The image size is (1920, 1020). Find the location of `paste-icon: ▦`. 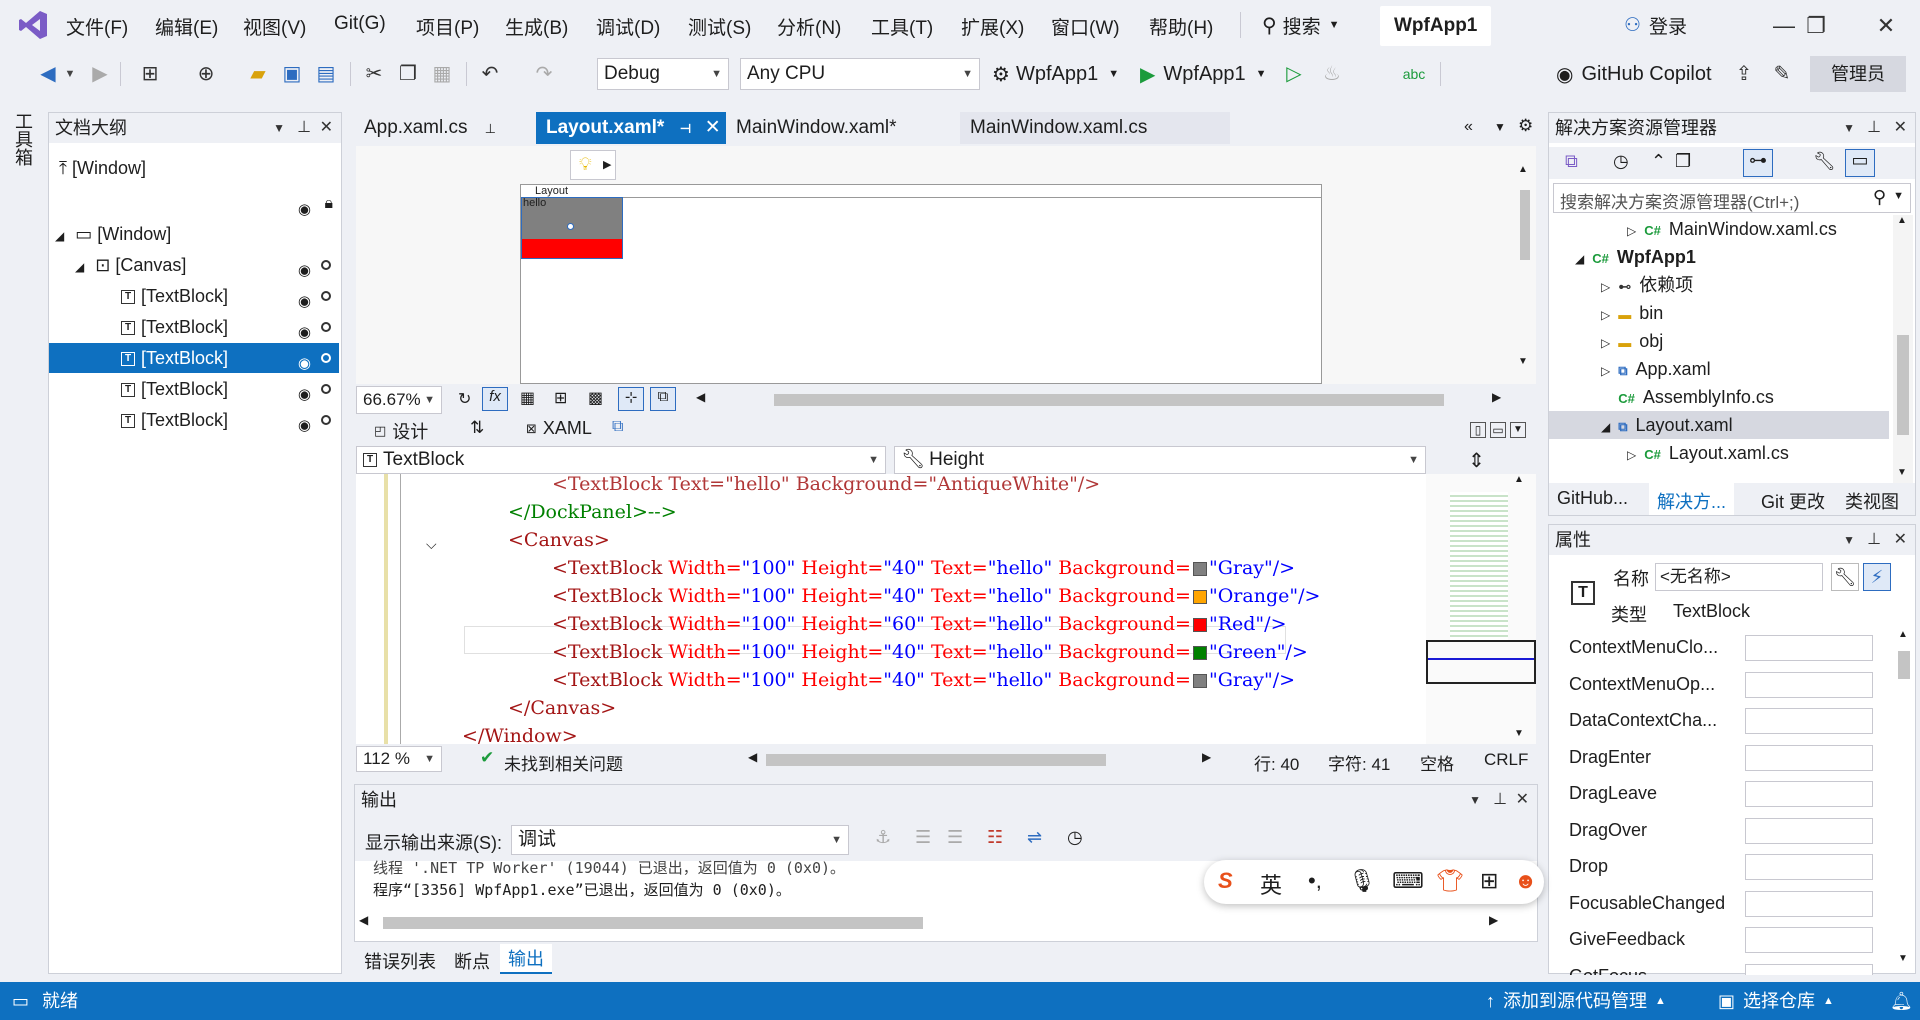

paste-icon: ▦ is located at coordinates (442, 74).